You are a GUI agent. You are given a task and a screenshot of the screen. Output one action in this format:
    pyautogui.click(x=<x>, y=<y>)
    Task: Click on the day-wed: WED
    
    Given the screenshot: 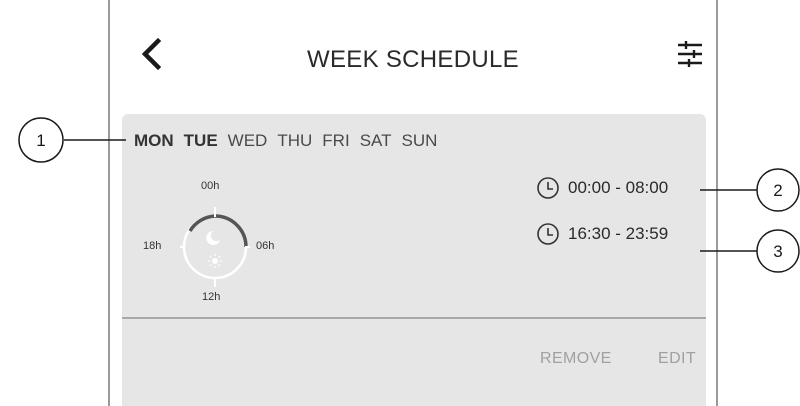 What is the action you would take?
    pyautogui.click(x=248, y=141)
    